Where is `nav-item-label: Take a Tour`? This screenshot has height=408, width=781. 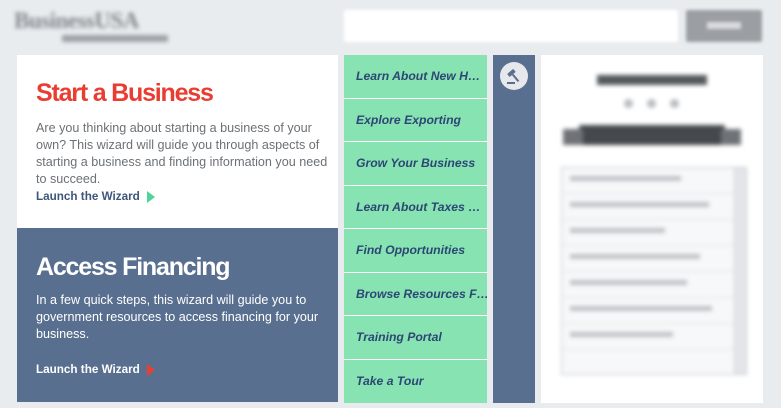
nav-item-label: Take a Tour is located at coordinates (390, 381).